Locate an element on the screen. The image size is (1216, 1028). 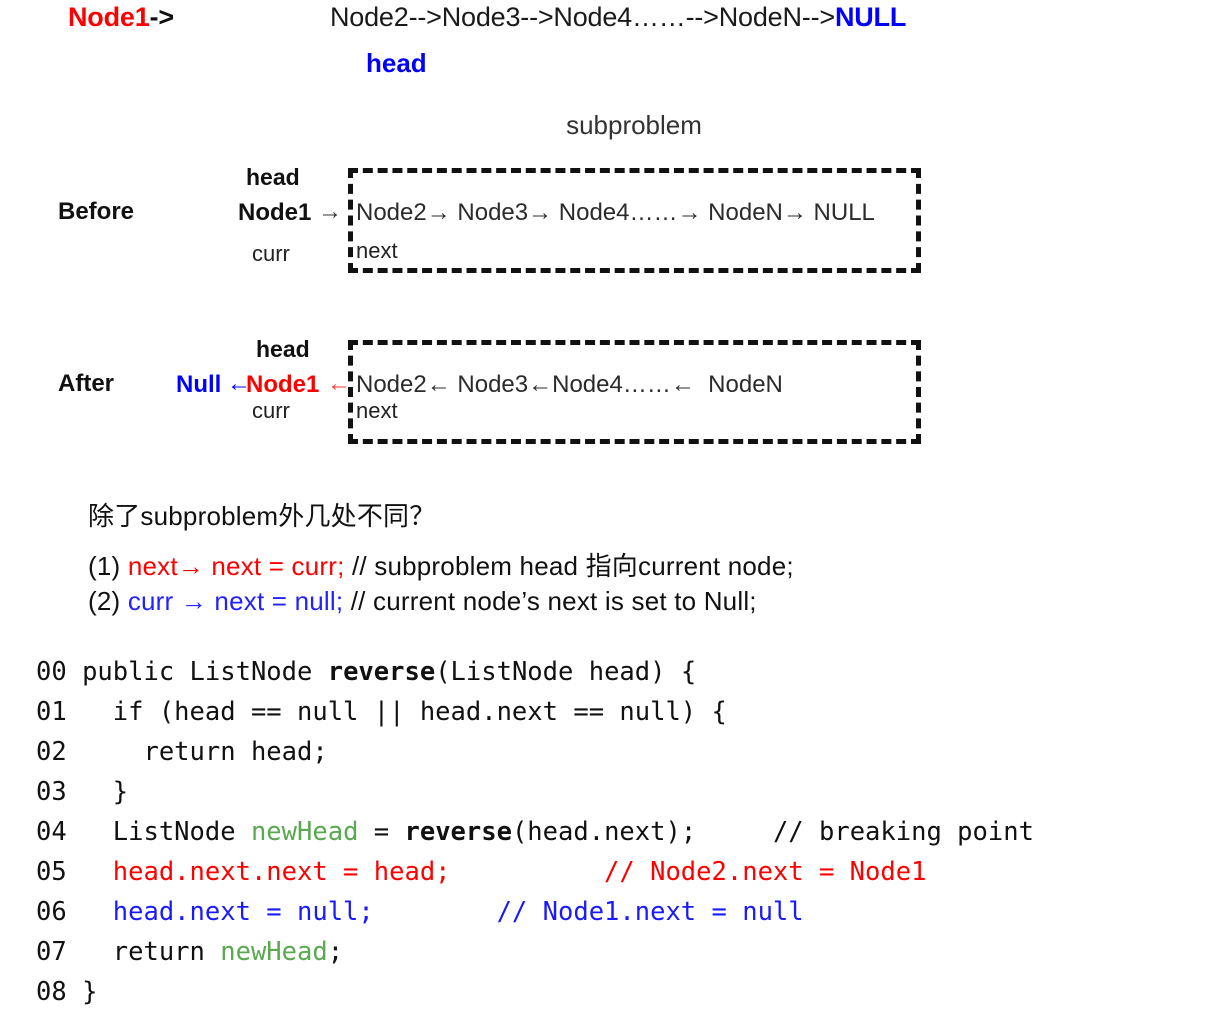
code-line-number: 07 is located at coordinates (51, 952).